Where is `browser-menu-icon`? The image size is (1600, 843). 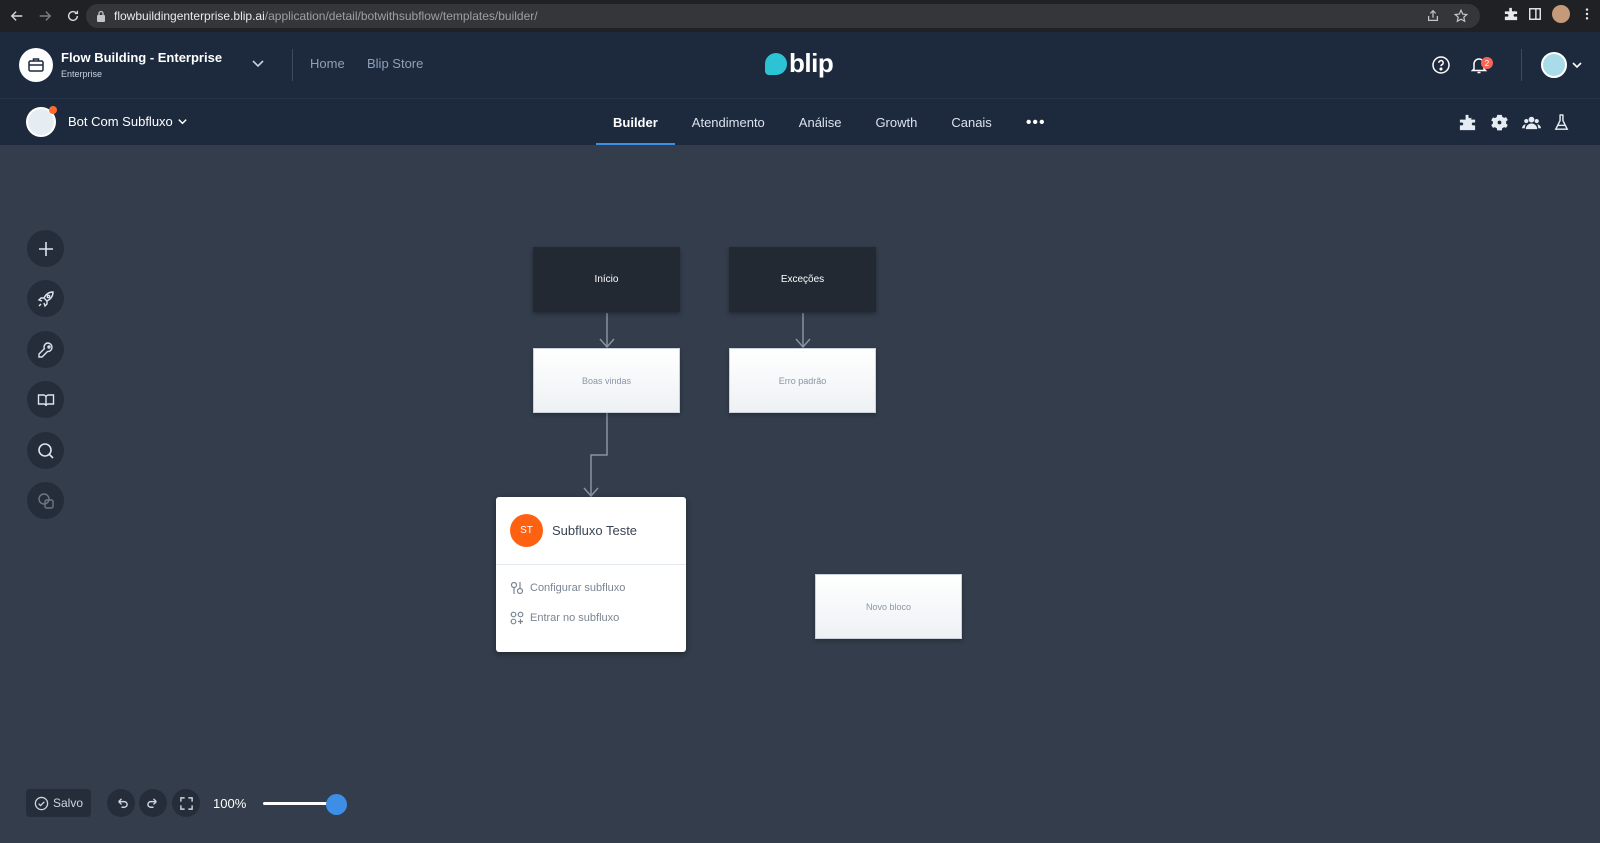
browser-menu-icon is located at coordinates (1587, 14).